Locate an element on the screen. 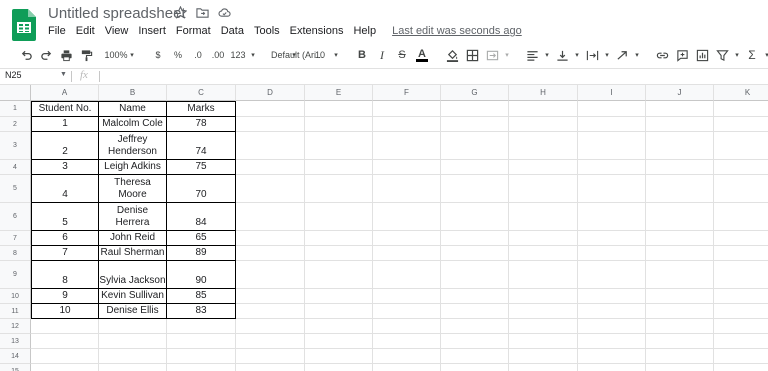 The height and width of the screenshot is (371, 768). more-formats-chevron-down-icon: ▾ is located at coordinates (253, 55).